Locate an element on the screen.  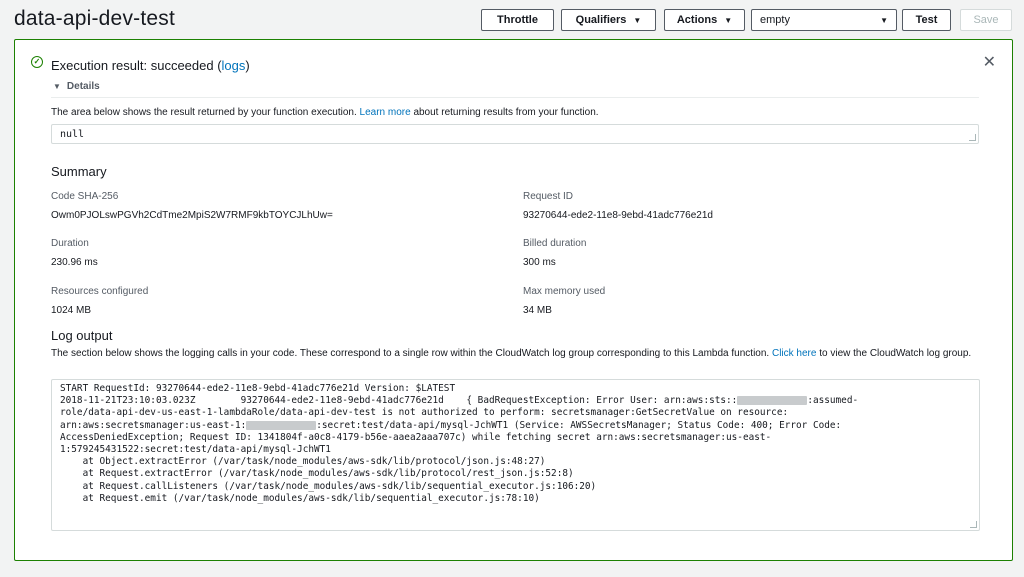
qualifiers-dropdown: Qualifiers ▼ is located at coordinates (608, 20).